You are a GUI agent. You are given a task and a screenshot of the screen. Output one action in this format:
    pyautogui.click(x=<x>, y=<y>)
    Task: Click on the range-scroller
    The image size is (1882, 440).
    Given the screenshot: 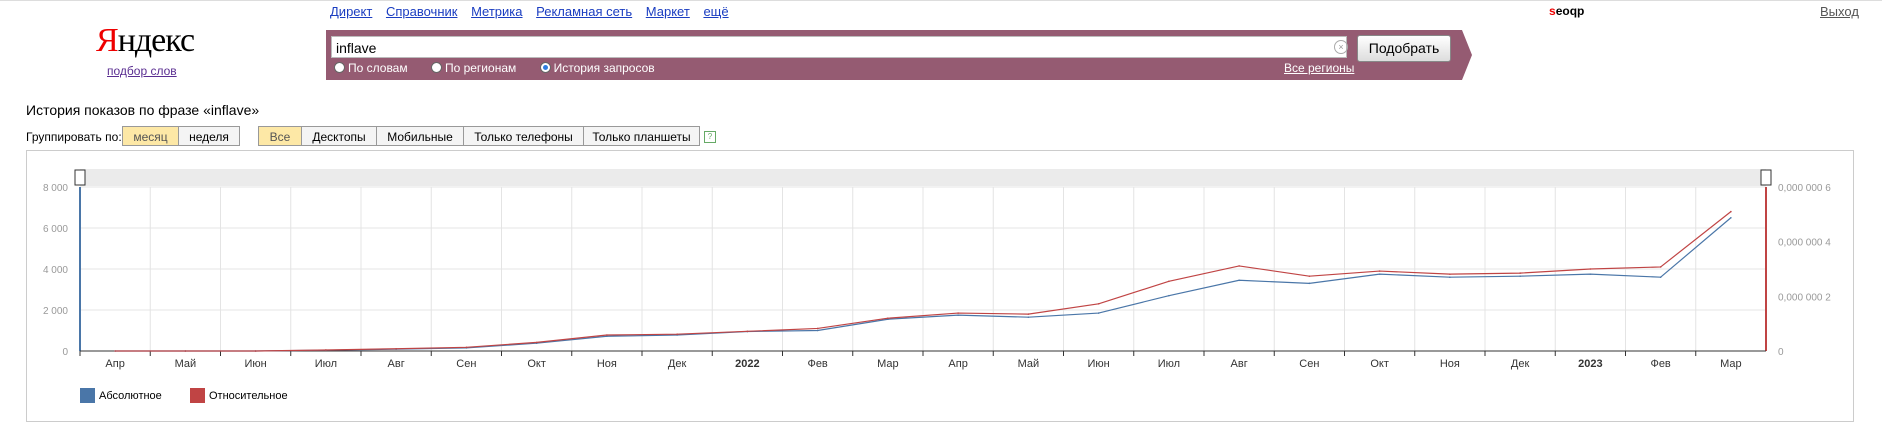 What is the action you would take?
    pyautogui.click(x=923, y=177)
    